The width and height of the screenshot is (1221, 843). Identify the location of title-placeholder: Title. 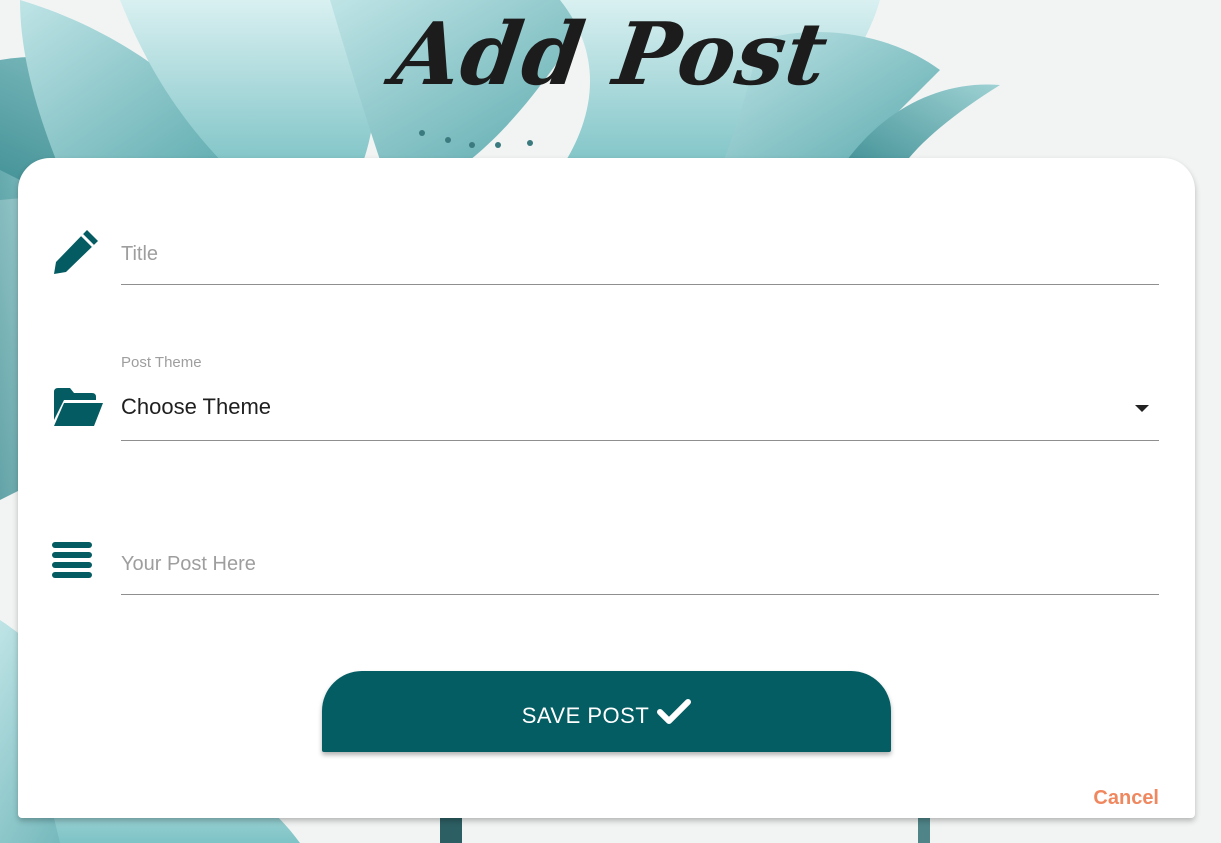
(140, 254).